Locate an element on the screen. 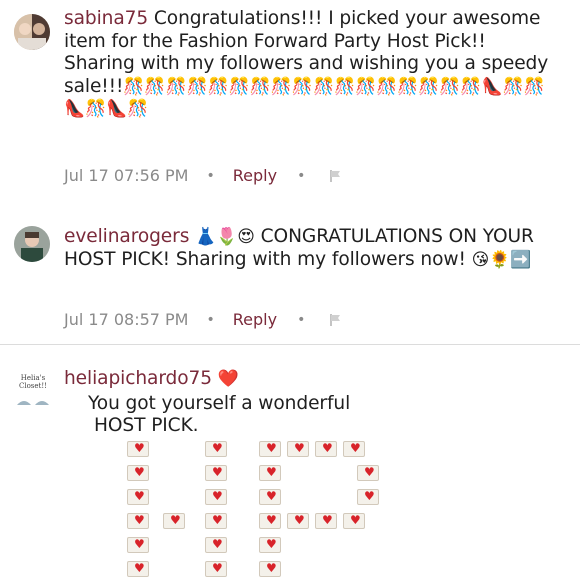  username-link: heliapichardo75 is located at coordinates (138, 378).